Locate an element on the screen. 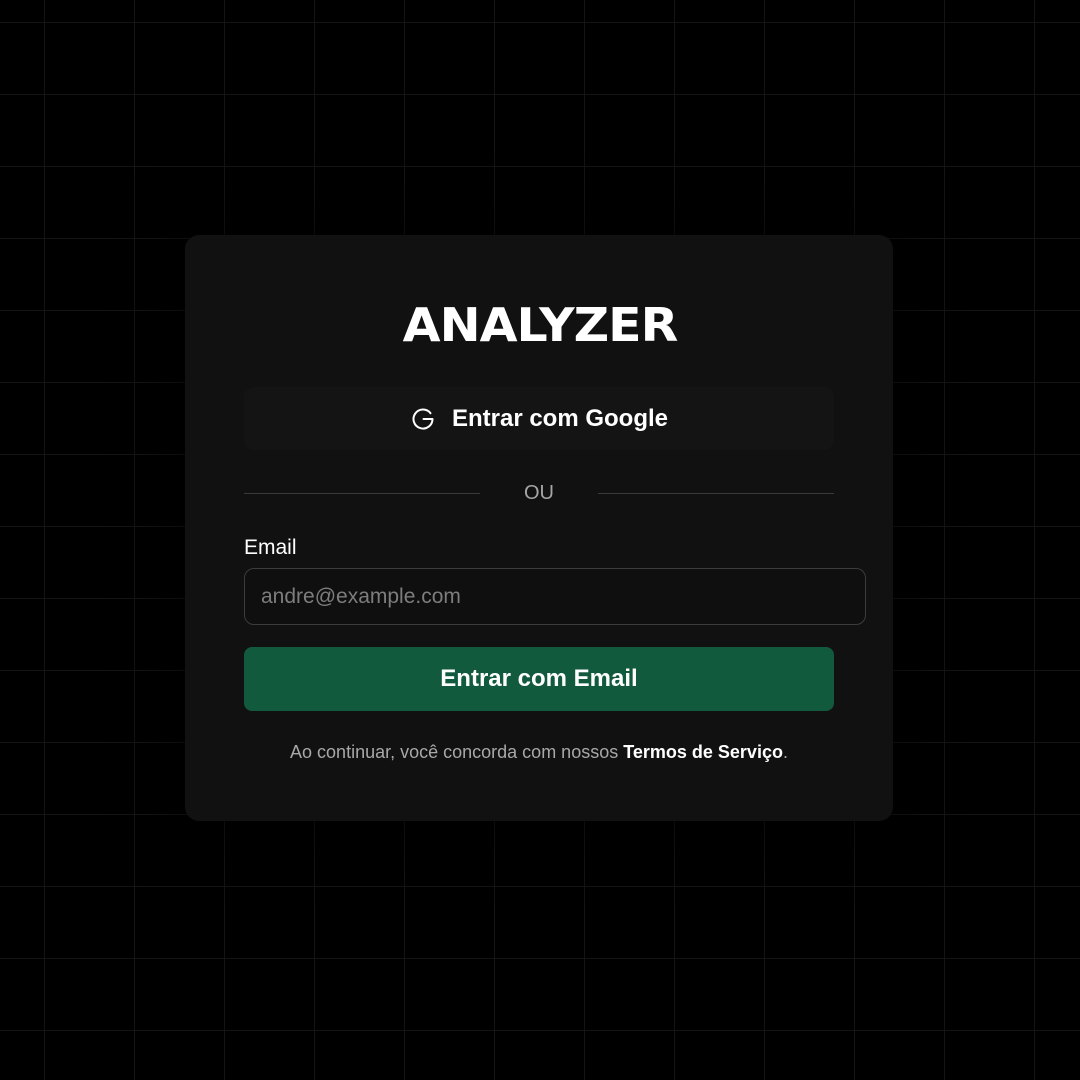 The width and height of the screenshot is (1080, 1080). email-login-button: Entrar com Email is located at coordinates (539, 679).